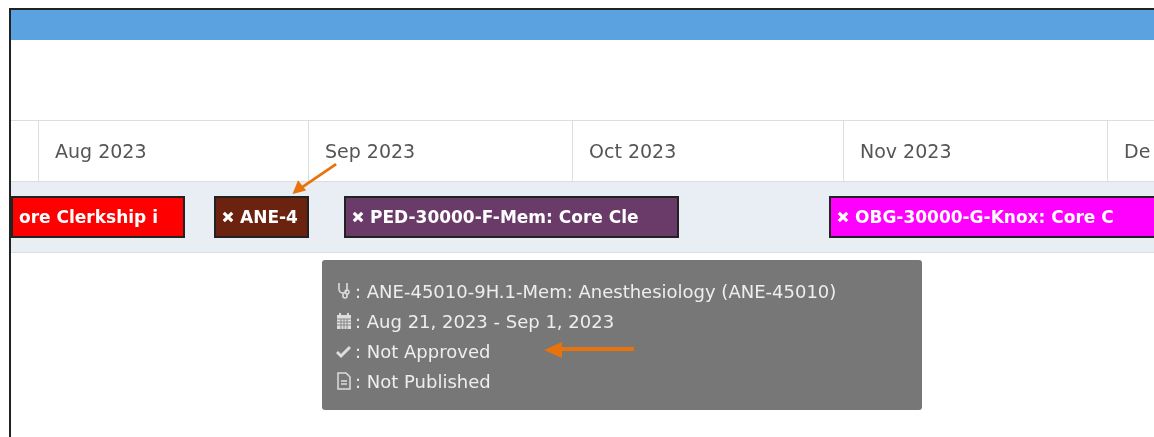  What do you see at coordinates (423, 381) in the screenshot?
I see `tooltip-text: : Not Published` at bounding box center [423, 381].